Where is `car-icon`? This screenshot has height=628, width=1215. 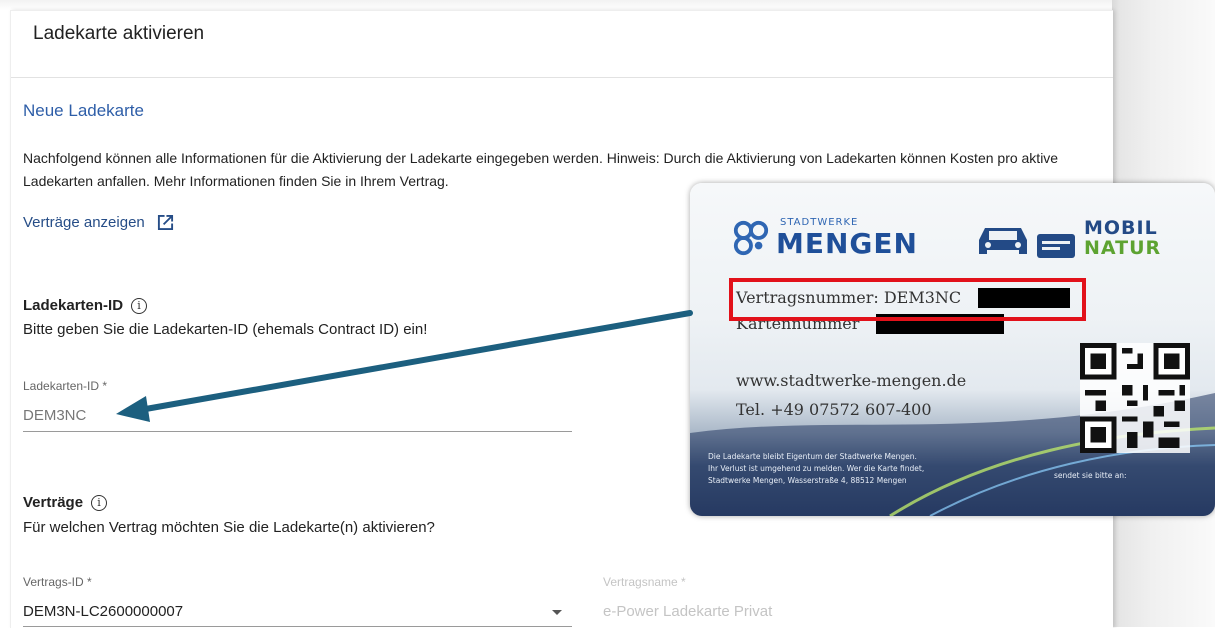
car-icon is located at coordinates (1003, 241).